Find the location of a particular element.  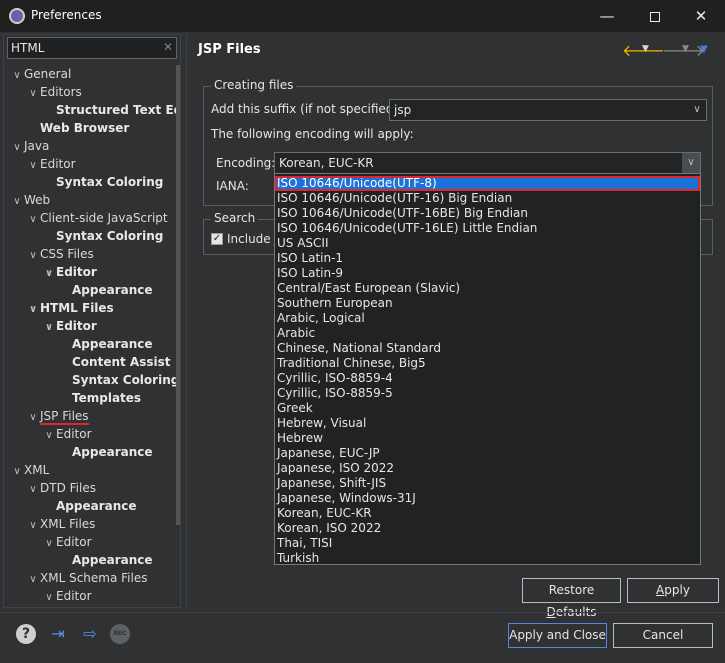

apply-and-close-button: Apply and Close is located at coordinates (557, 635).